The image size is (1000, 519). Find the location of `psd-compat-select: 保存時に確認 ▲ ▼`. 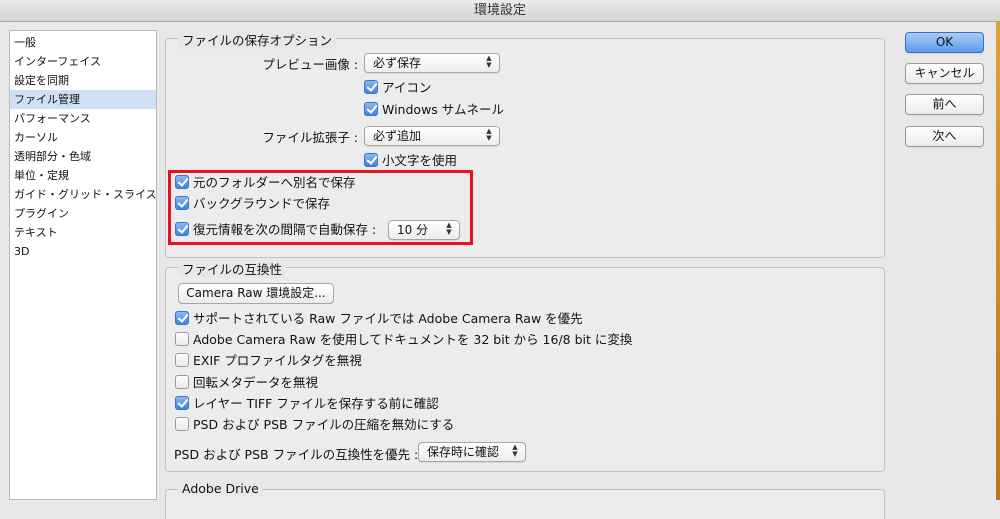

psd-compat-select: 保存時に確認 ▲ ▼ is located at coordinates (472, 452).